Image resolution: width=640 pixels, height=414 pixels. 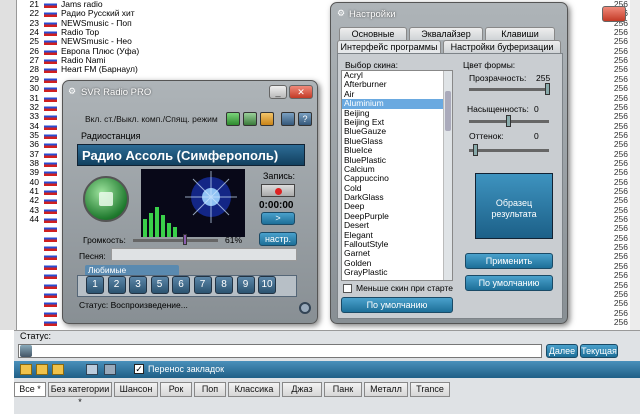 I want to click on transparency-value: 255, so click(x=543, y=78).